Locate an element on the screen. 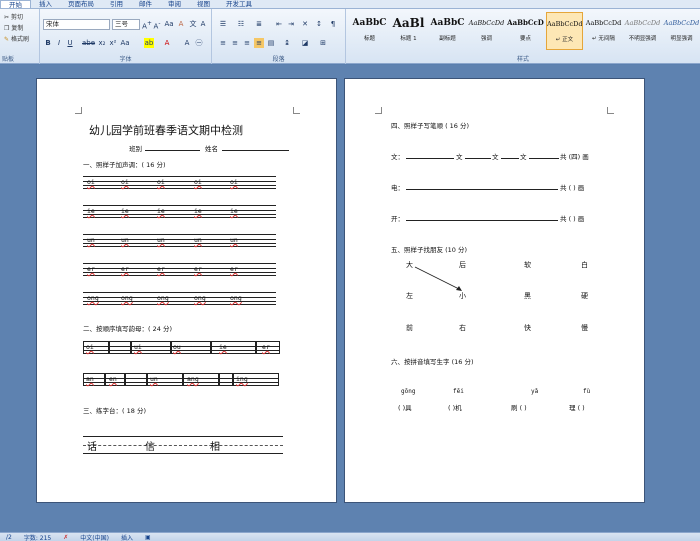  tab-view: 视图 is located at coordinates (203, 4).